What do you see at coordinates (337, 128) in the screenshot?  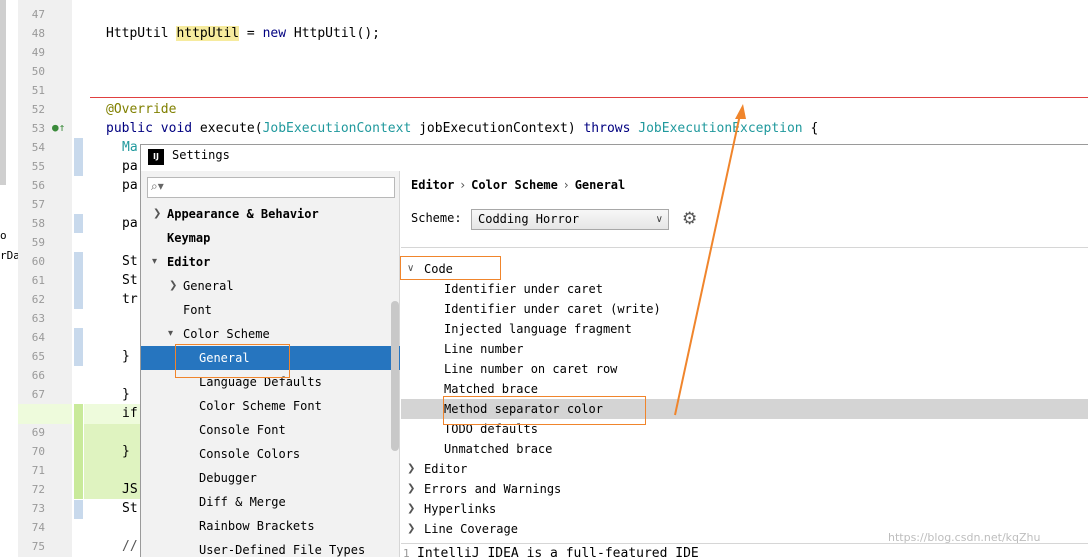 I see `code-type: JobExecutionContext` at bounding box center [337, 128].